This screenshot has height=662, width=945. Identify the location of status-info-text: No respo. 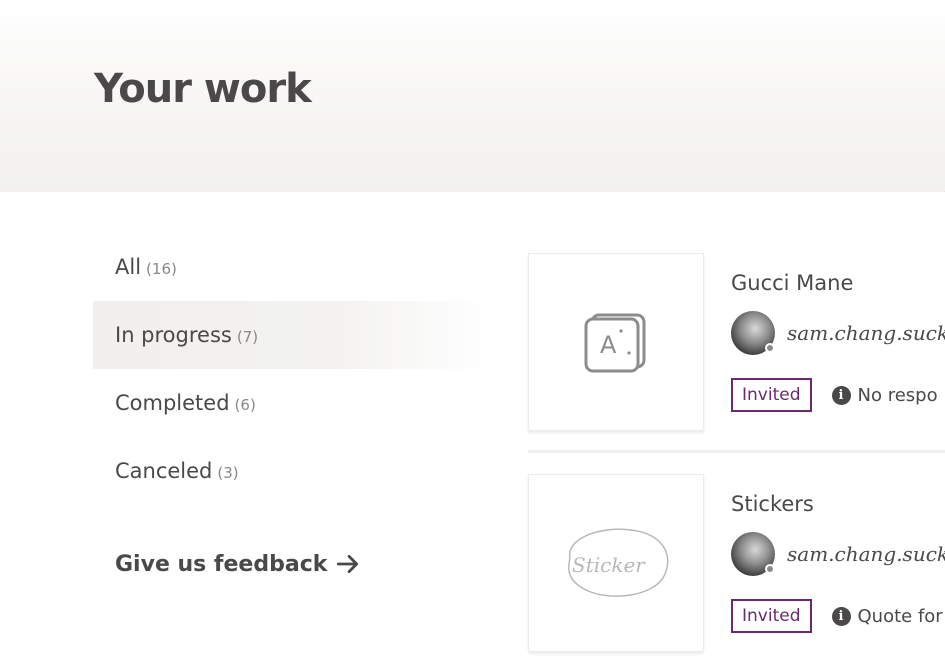
(897, 395).